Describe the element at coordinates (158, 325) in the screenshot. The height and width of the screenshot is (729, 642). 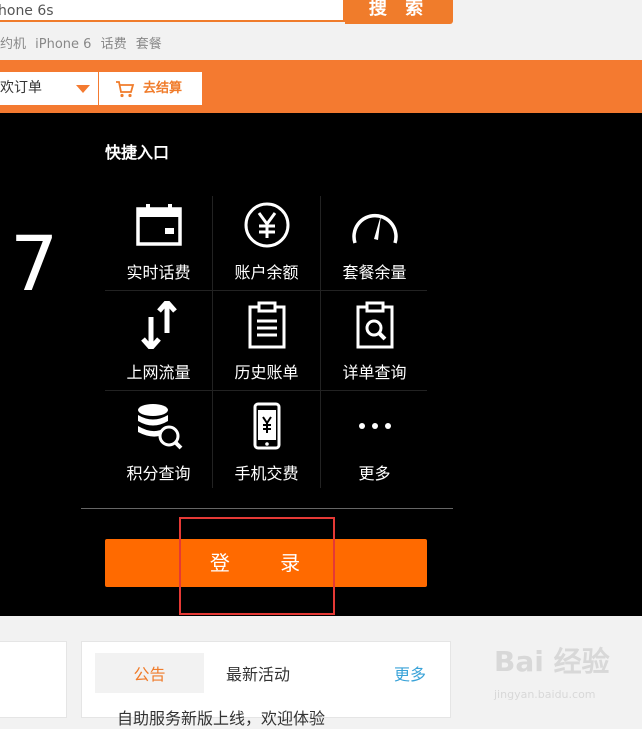
I see `up-down-arrows-icon` at that location.